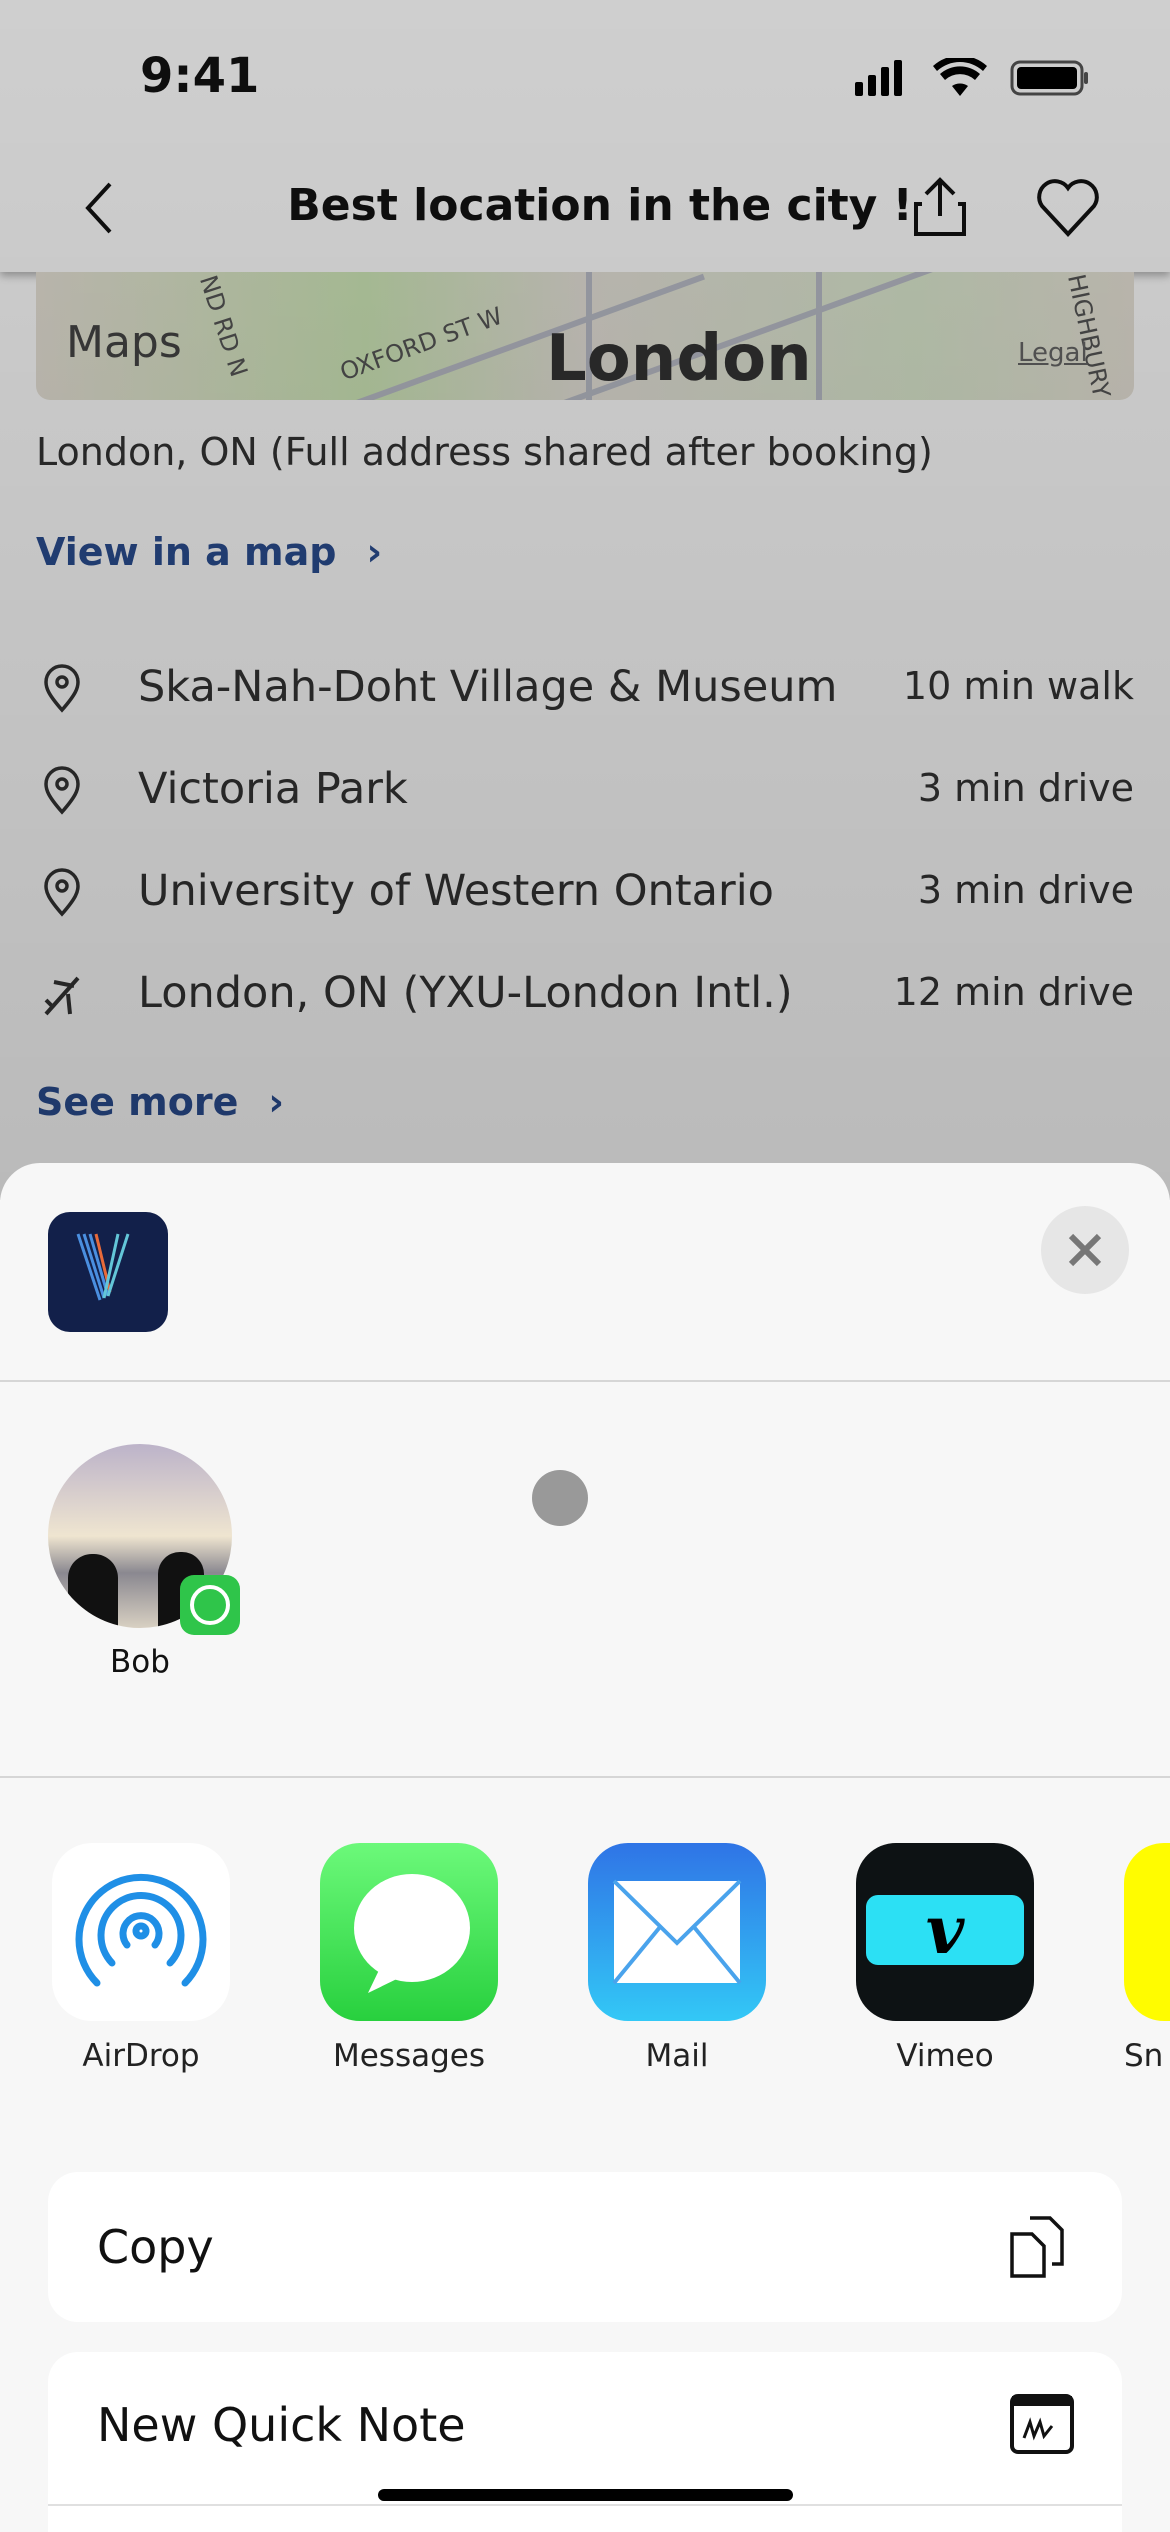 The width and height of the screenshot is (1170, 2532). I want to click on app-label: Vimeo, so click(945, 2056).